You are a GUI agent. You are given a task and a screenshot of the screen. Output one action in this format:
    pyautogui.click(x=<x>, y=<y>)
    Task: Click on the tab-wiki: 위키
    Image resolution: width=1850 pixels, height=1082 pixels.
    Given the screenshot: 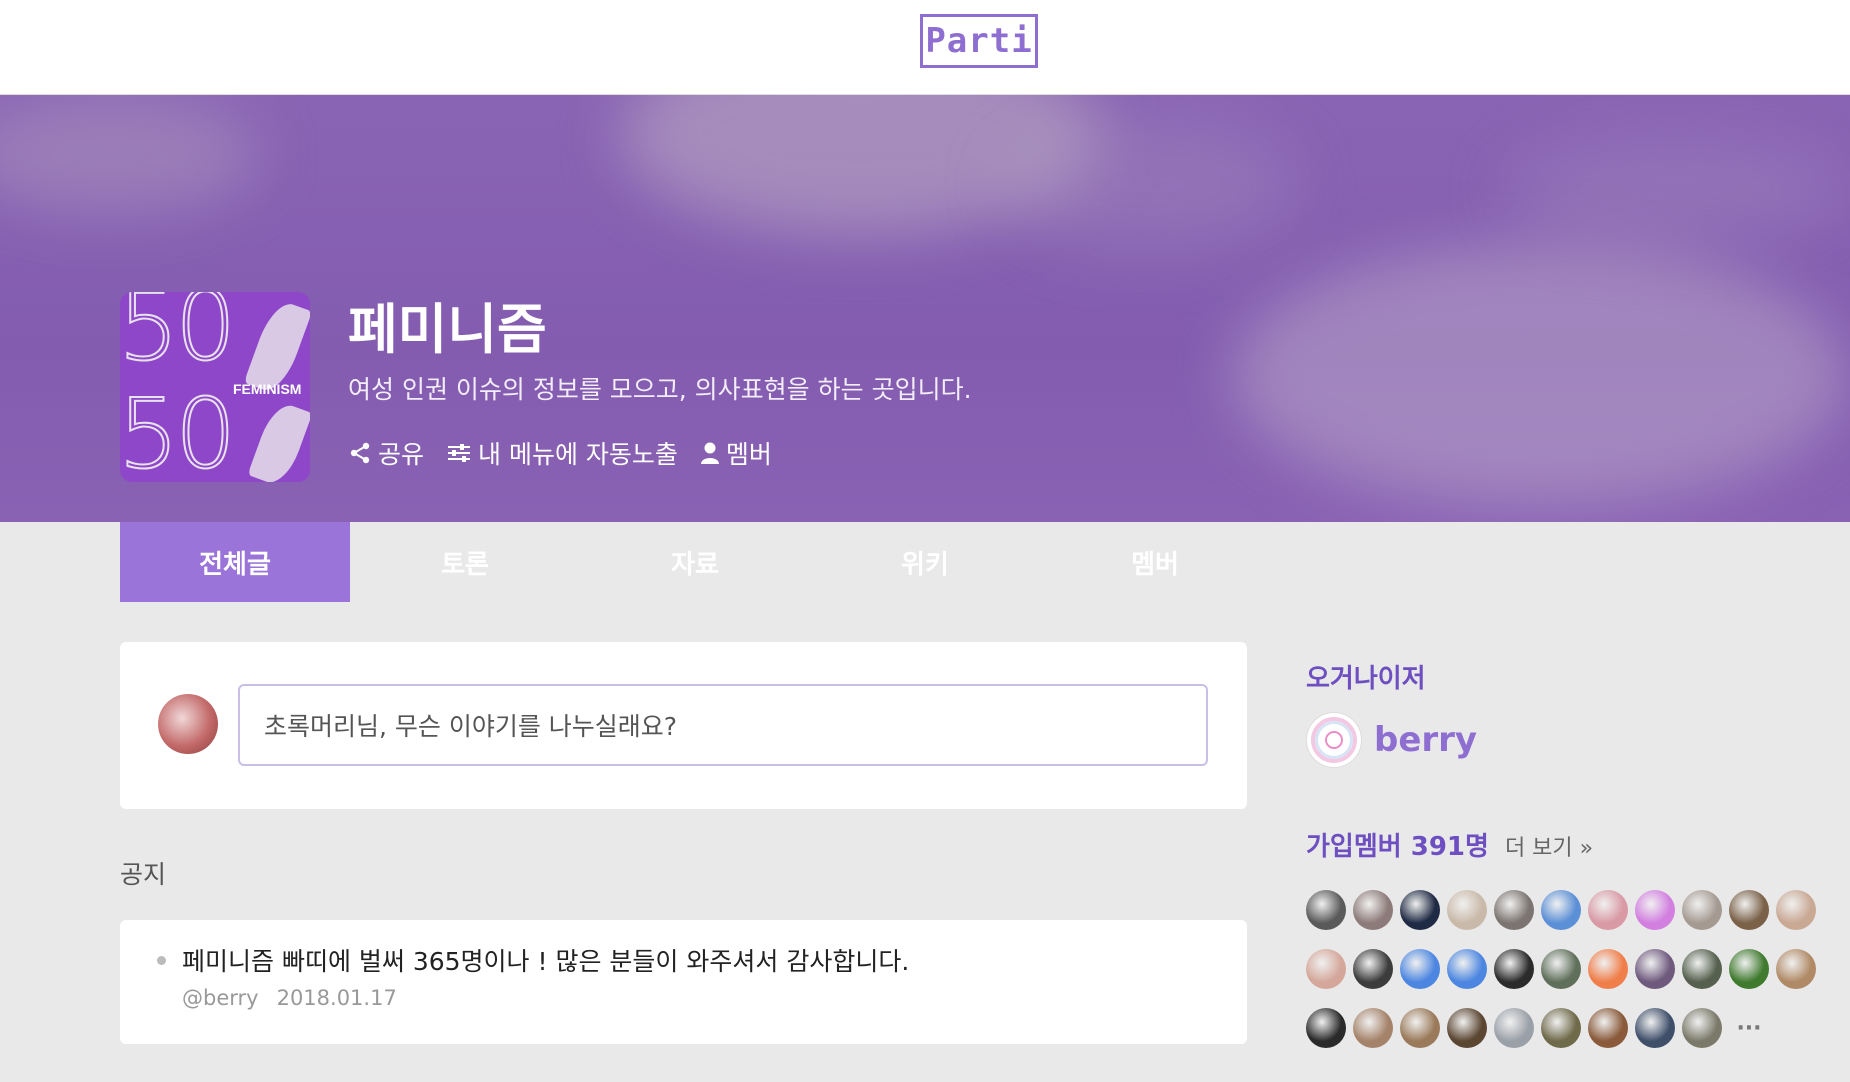 What is the action you would take?
    pyautogui.click(x=925, y=562)
    